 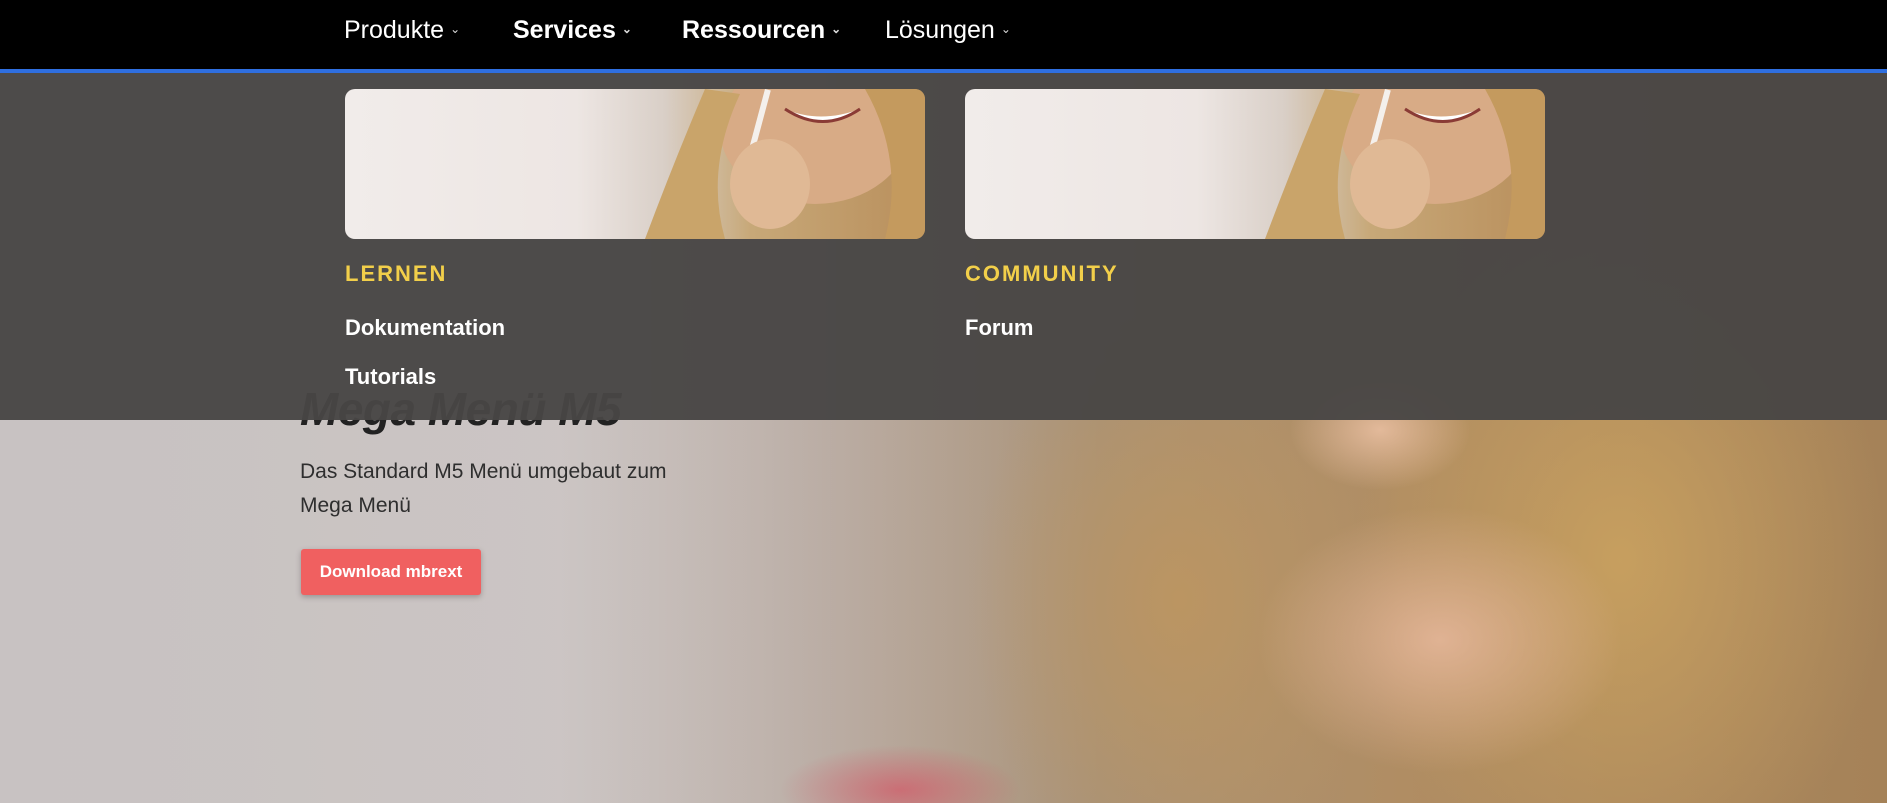 I want to click on menu-link-tutorials: Tutorials, so click(x=390, y=377).